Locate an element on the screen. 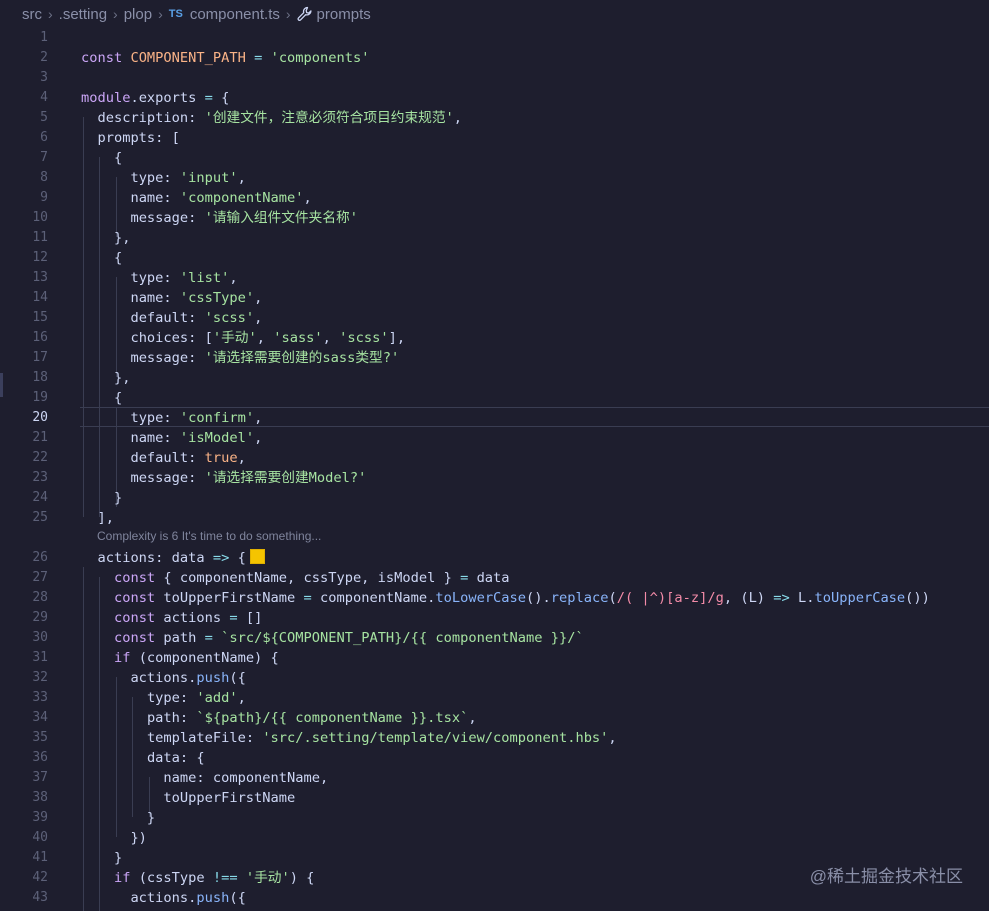  code-line: 38 toUpperFirstName is located at coordinates (494, 798).